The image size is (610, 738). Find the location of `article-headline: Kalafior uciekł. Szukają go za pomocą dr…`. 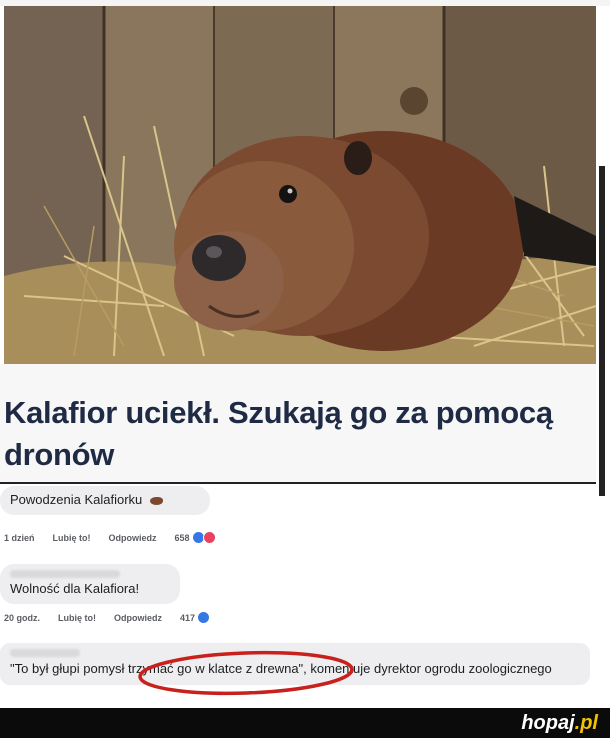

article-headline: Kalafior uciekł. Szukają go za pomocą dr… is located at coordinates (284, 434).